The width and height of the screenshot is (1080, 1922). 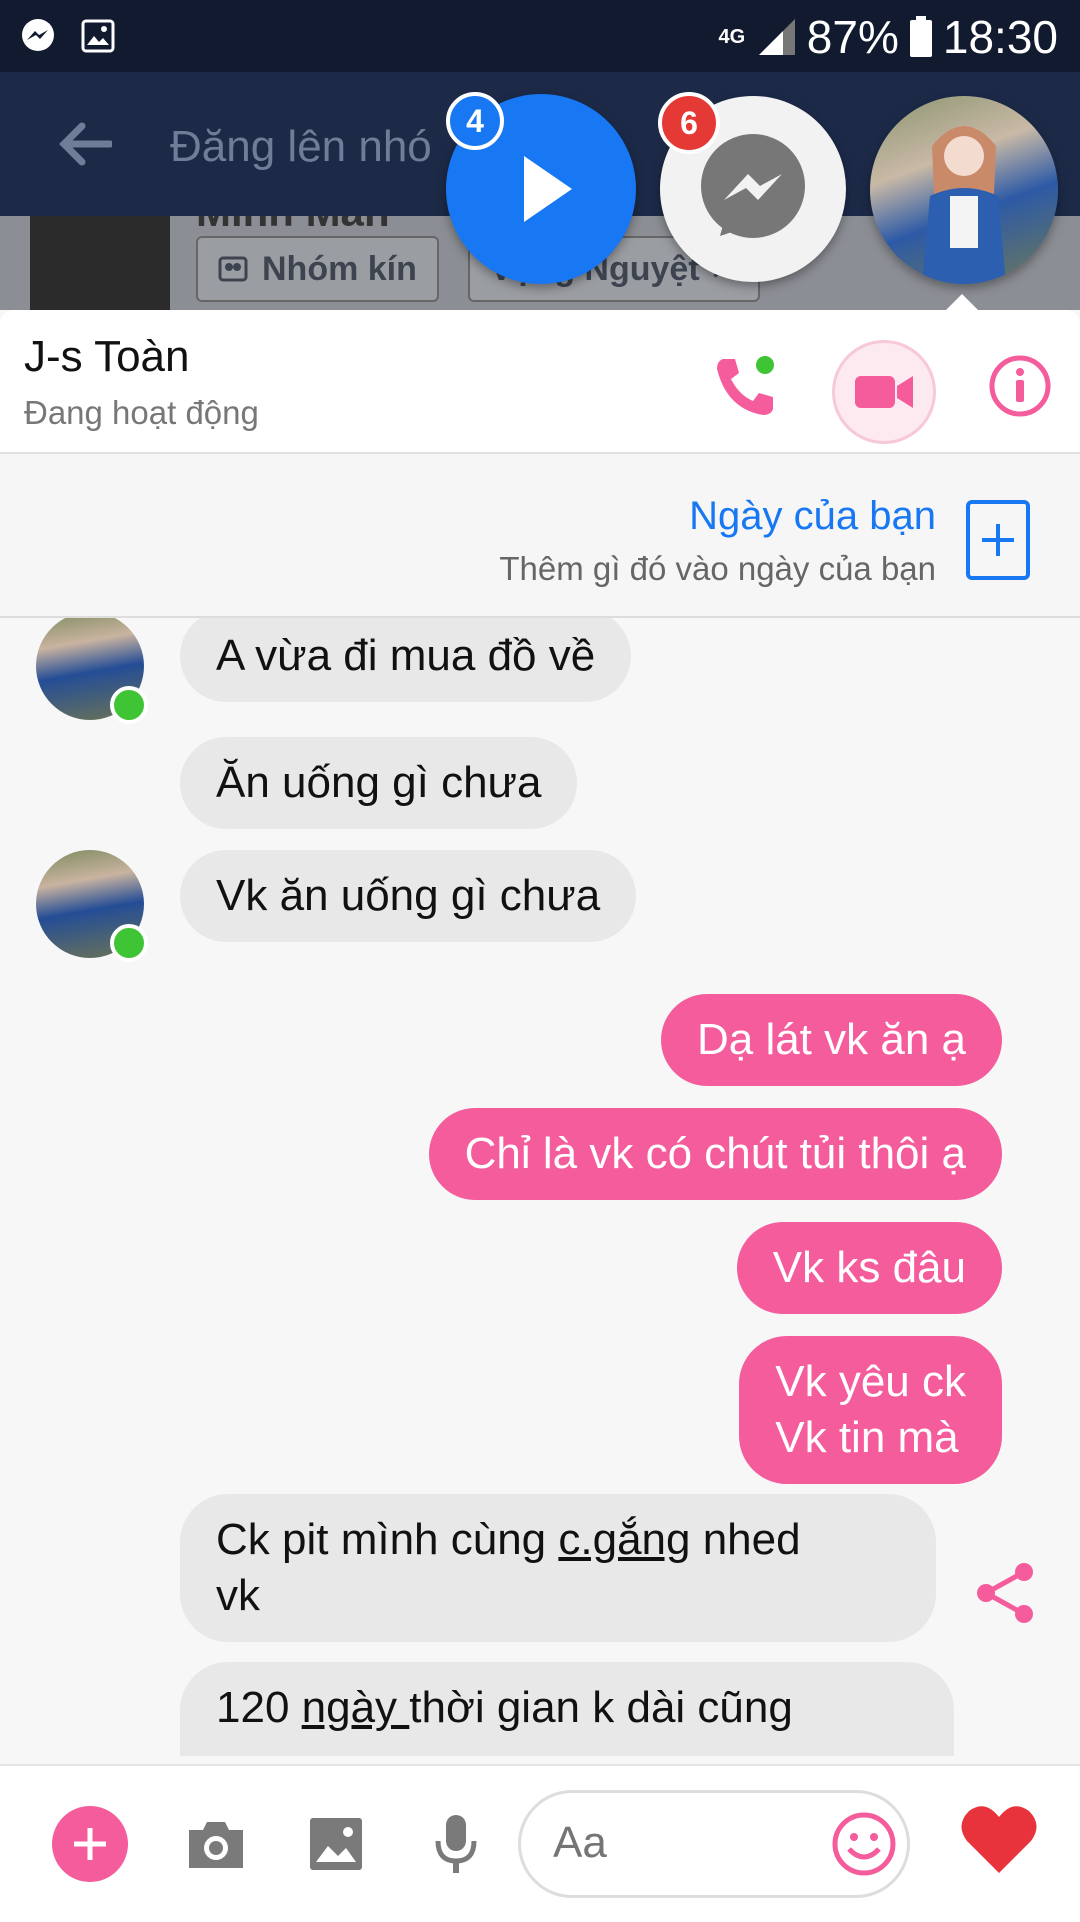 What do you see at coordinates (732, 37) in the screenshot?
I see `network-type: 4G` at bounding box center [732, 37].